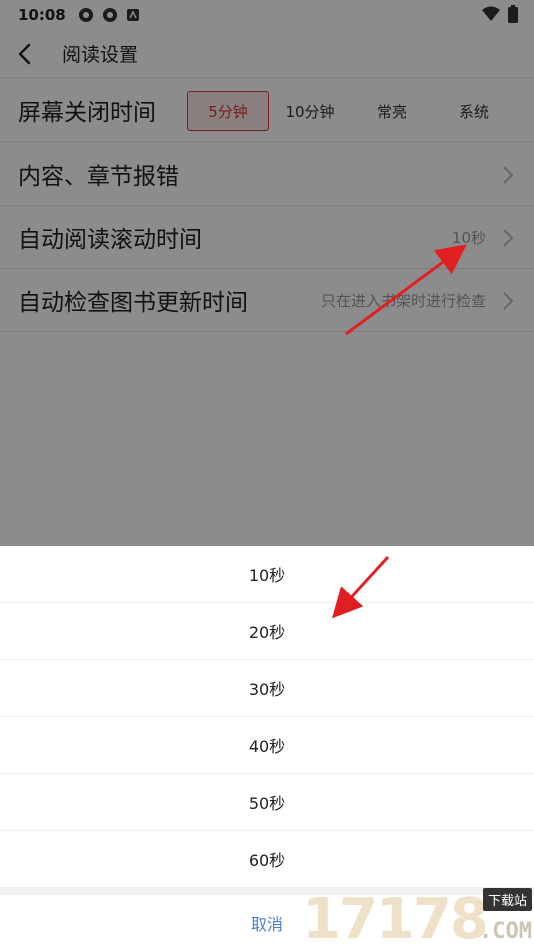 The image size is (534, 950). I want to click on site-watermark: 17178 下载站 .COM, so click(417, 918).